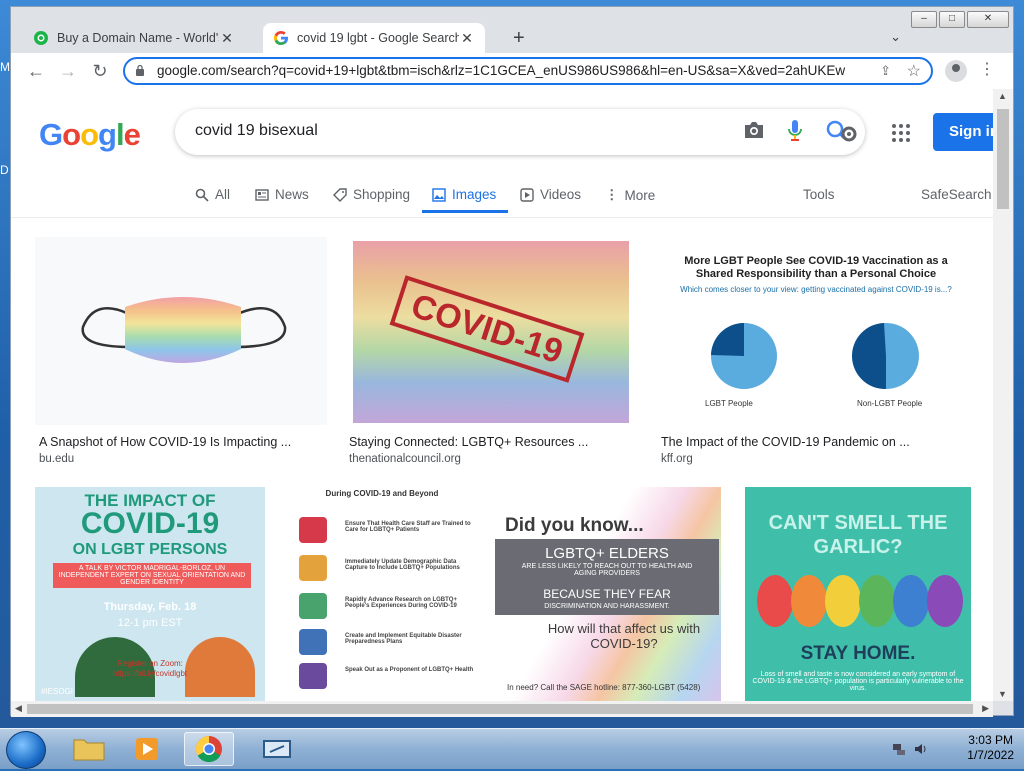 The height and width of the screenshot is (771, 1024). Describe the element at coordinates (439, 194) in the screenshot. I see `image-icon` at that location.